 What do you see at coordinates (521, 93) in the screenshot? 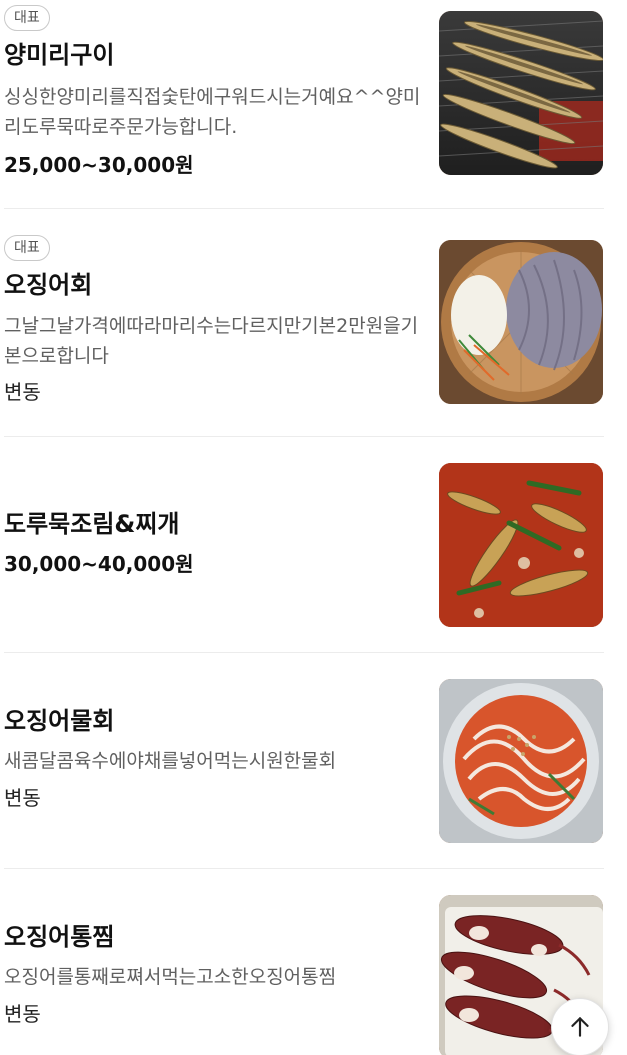
I see `grilled-sandfish-photo` at bounding box center [521, 93].